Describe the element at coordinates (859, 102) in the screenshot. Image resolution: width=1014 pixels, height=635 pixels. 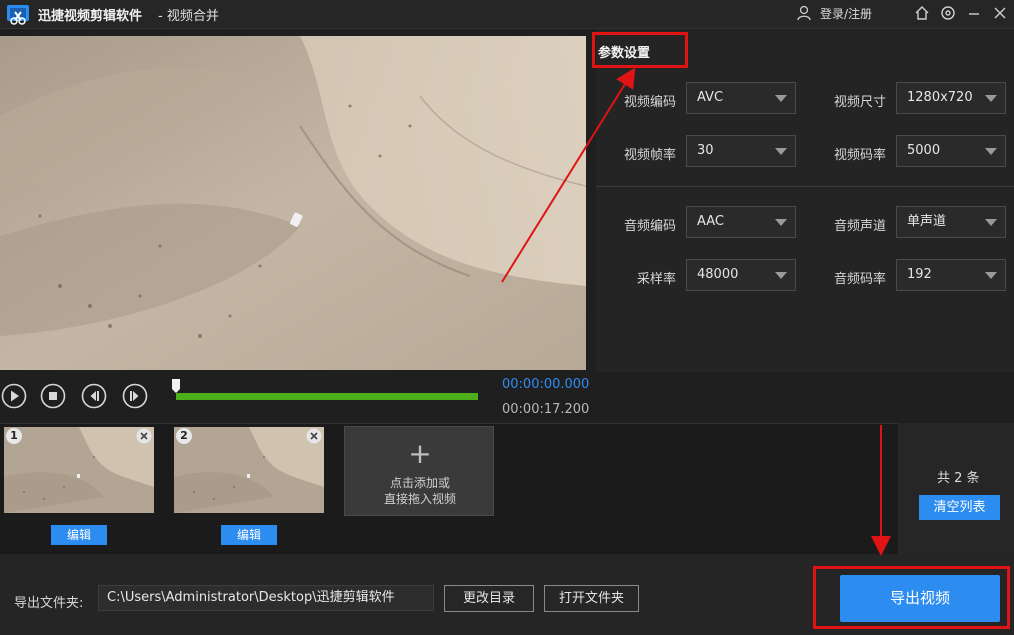
I see `video-size-label: 视频尺寸` at that location.